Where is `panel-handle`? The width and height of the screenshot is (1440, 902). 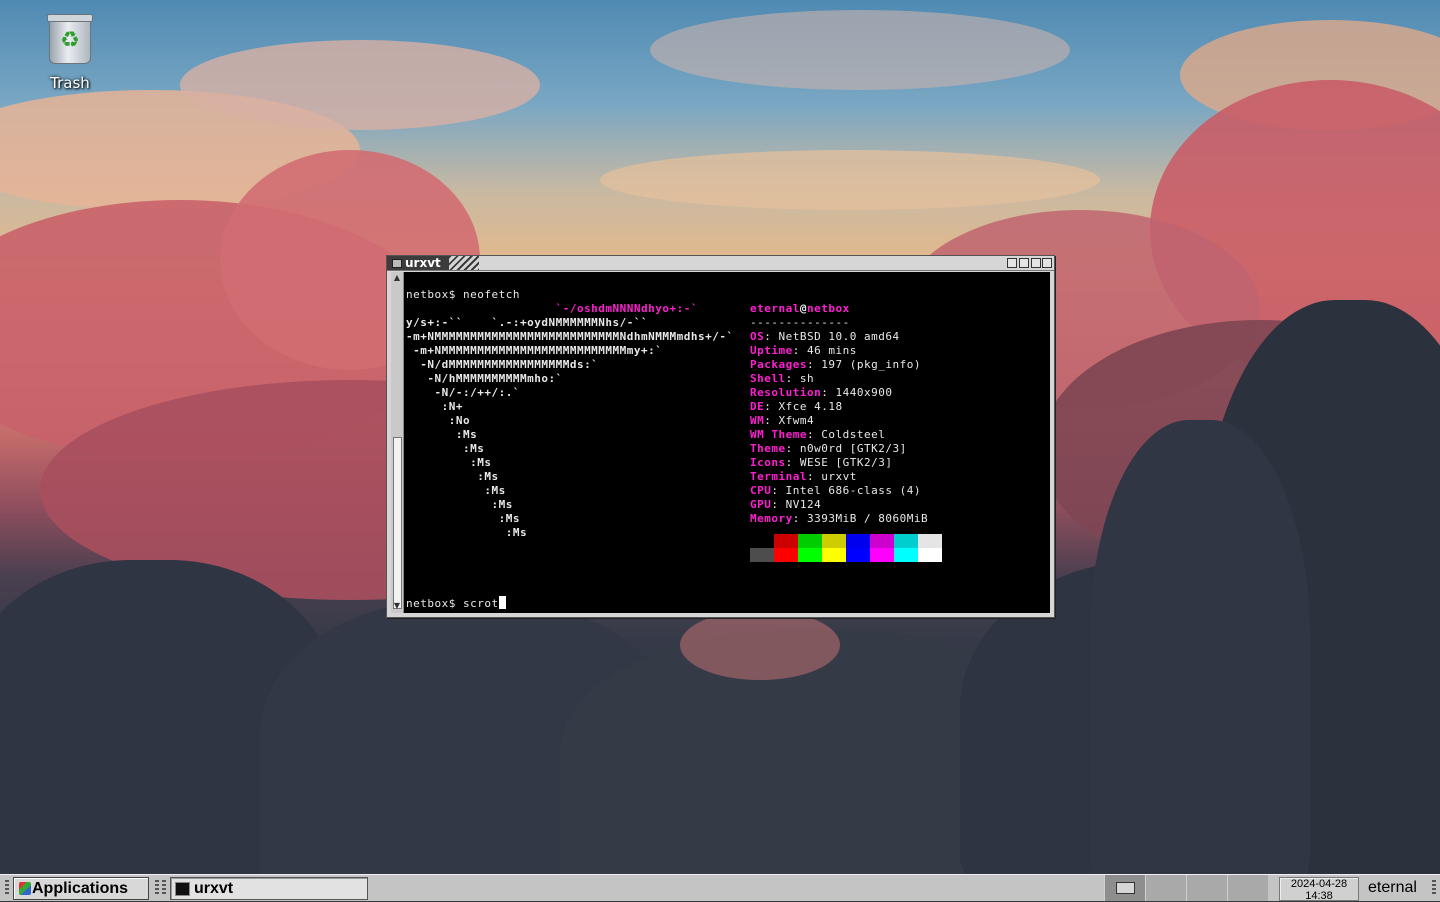
panel-handle is located at coordinates (7, 888).